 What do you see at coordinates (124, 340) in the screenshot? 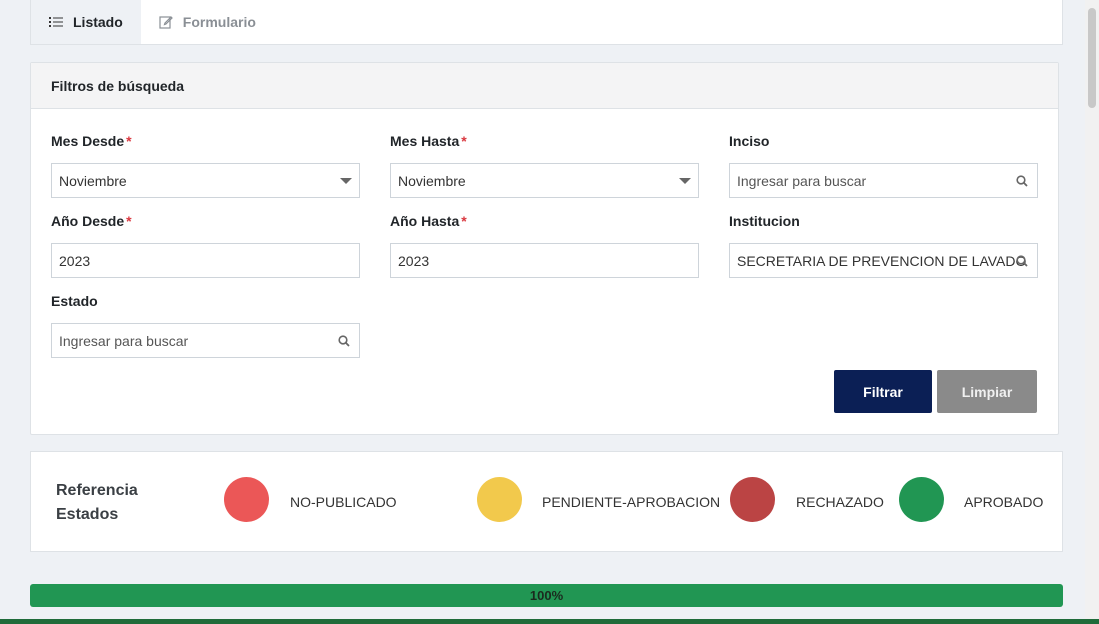
I see `estado-placeholder: Ingresar para buscar` at bounding box center [124, 340].